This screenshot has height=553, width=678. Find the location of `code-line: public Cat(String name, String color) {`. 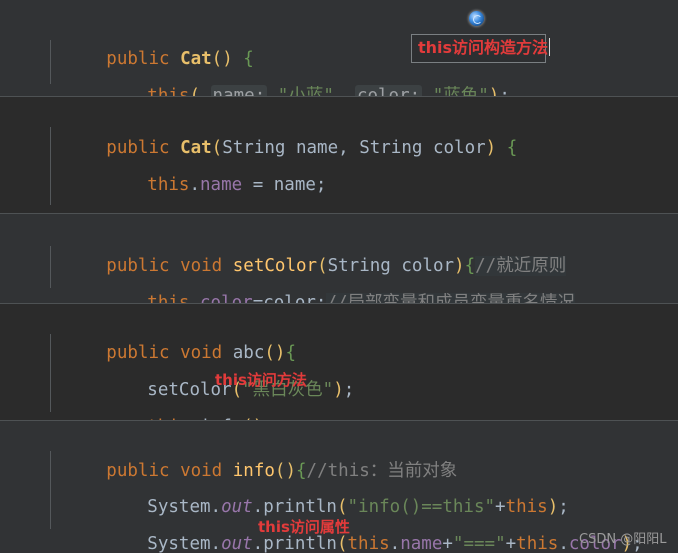

code-line: public Cat(String name, String color) { is located at coordinates (258, 125).